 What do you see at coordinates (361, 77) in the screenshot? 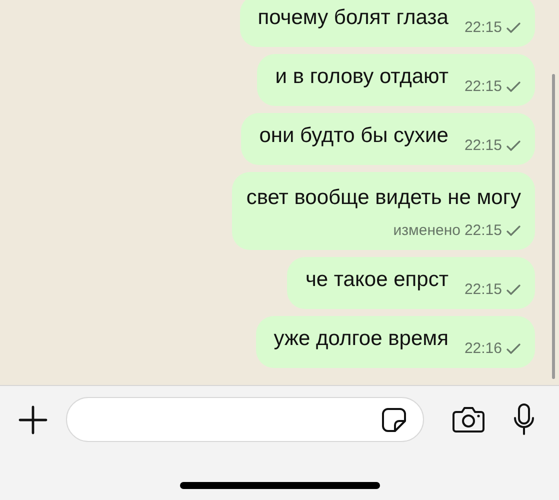
I see `message-text: и в голову отдают` at bounding box center [361, 77].